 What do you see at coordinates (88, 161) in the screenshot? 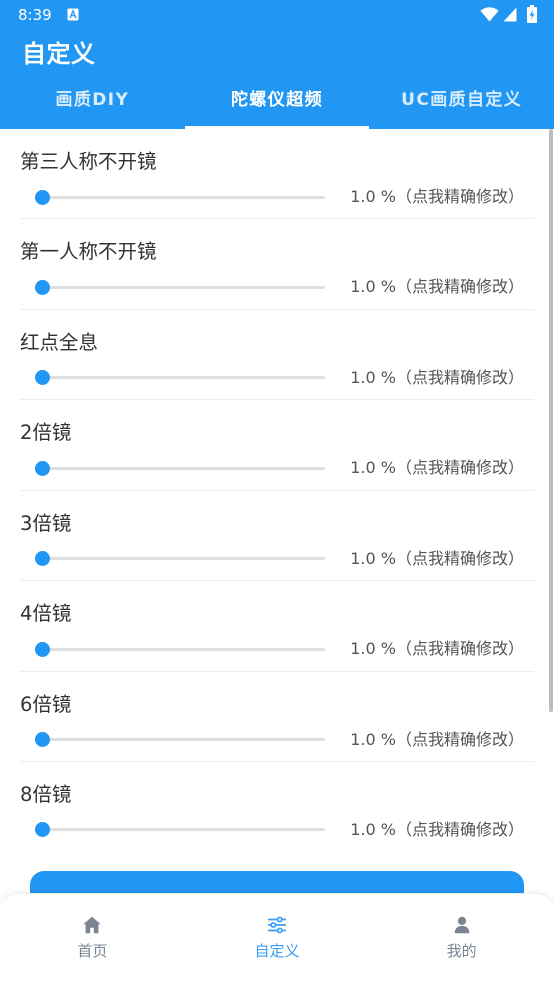
I see `setting-label: 第三人称不开镜` at bounding box center [88, 161].